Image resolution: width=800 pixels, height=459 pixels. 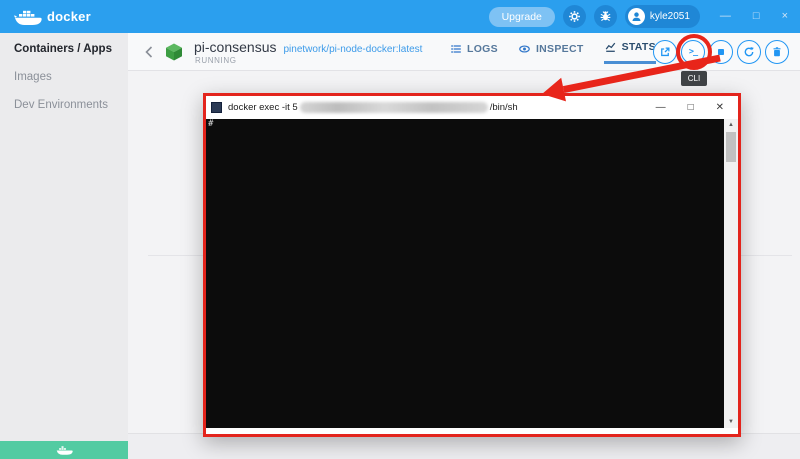 I want to click on terminal-cli-icon: >_, so click(x=693, y=52).